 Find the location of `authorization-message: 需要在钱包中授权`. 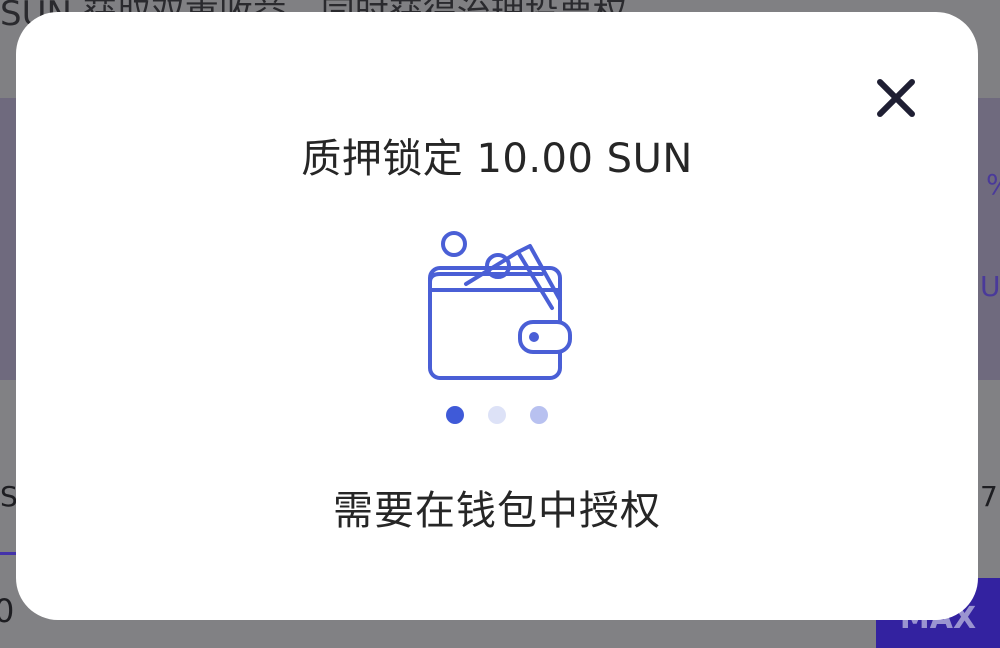

authorization-message: 需要在钱包中授权 is located at coordinates (497, 511).